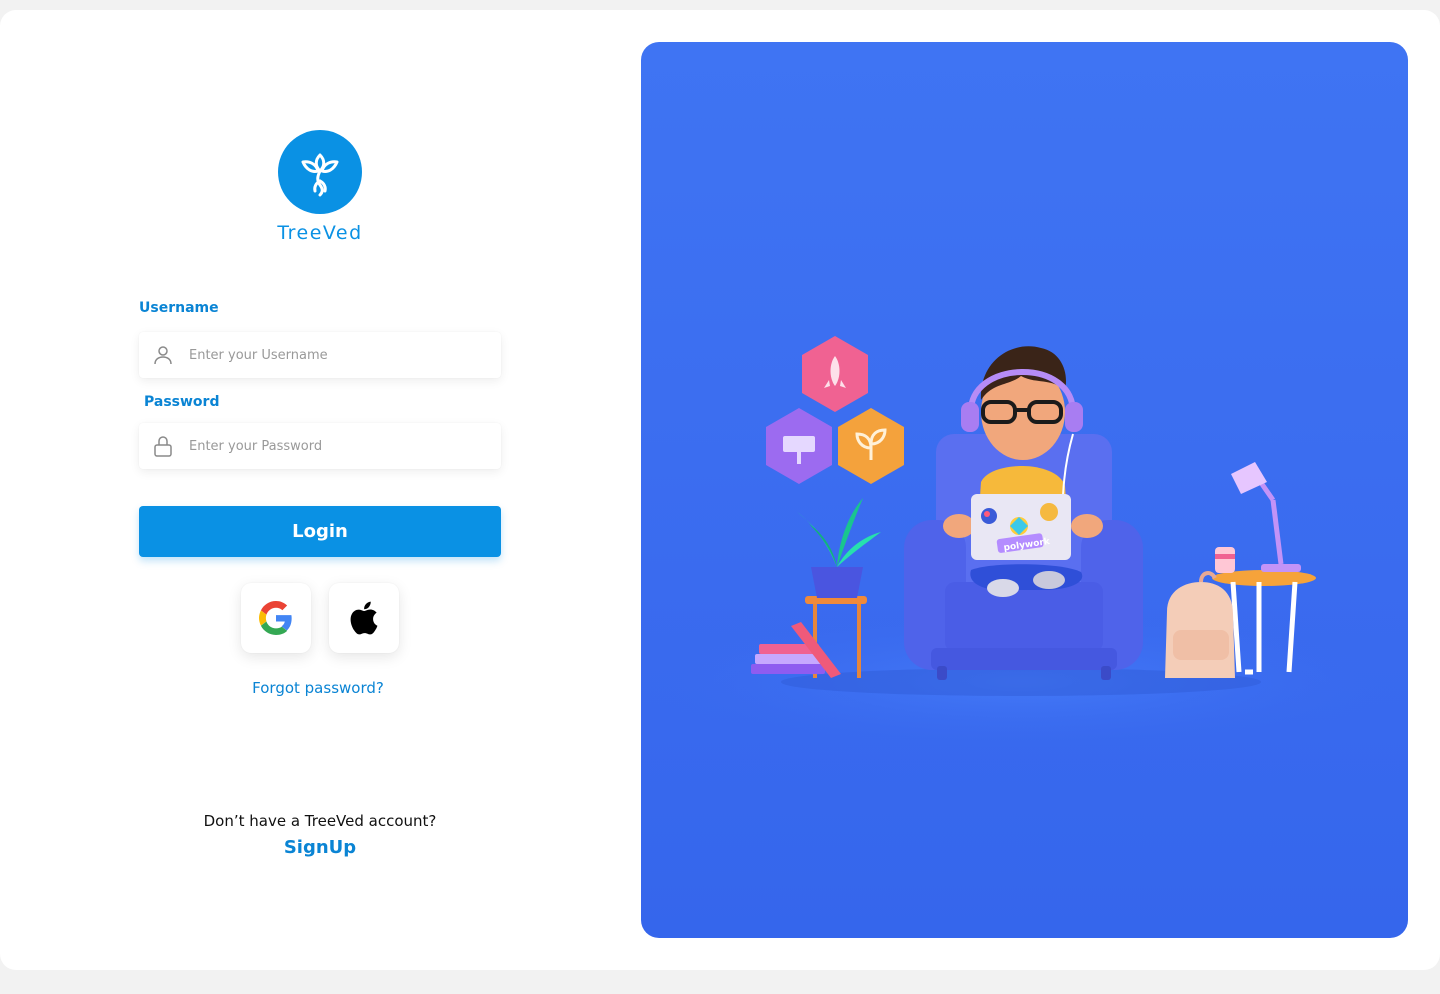 This screenshot has height=994, width=1440. I want to click on brand-logo, so click(320, 172).